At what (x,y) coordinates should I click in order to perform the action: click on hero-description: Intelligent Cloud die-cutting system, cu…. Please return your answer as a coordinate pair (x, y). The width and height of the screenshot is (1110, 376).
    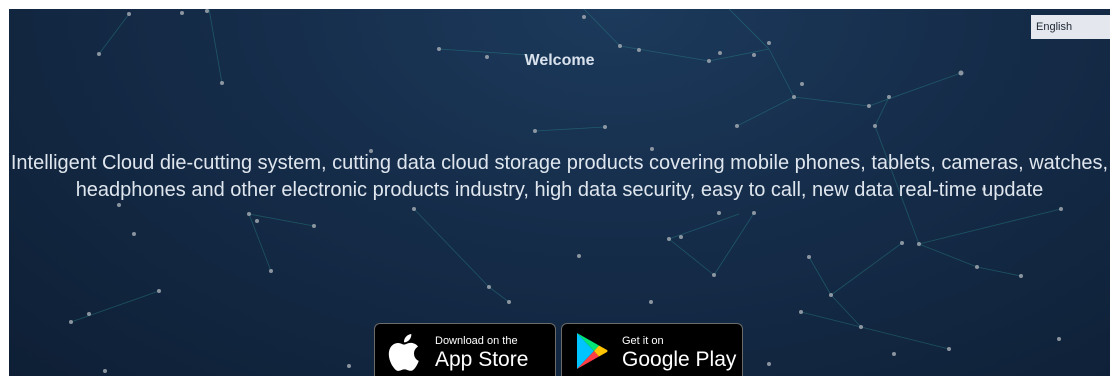
    Looking at the image, I should click on (559, 176).